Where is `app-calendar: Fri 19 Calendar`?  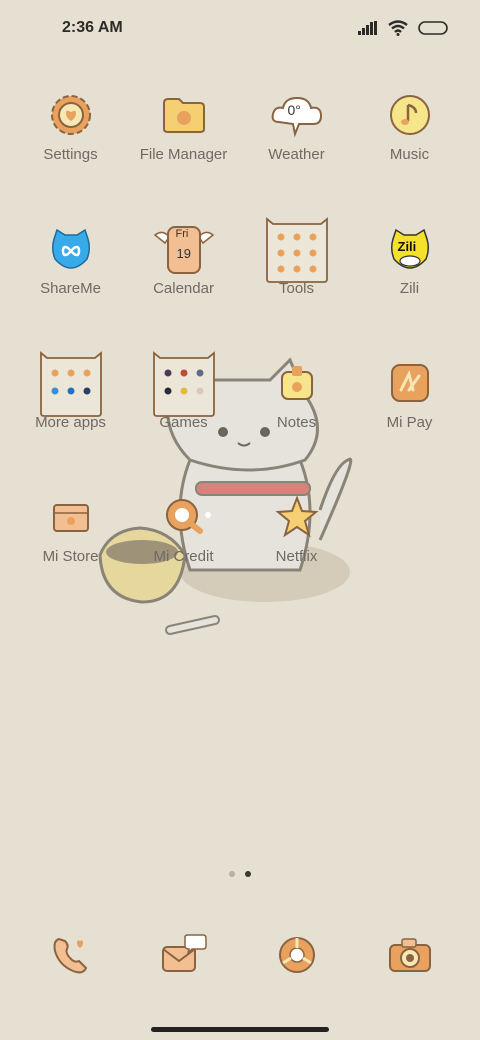 app-calendar: Fri 19 Calendar is located at coordinates (183, 271).